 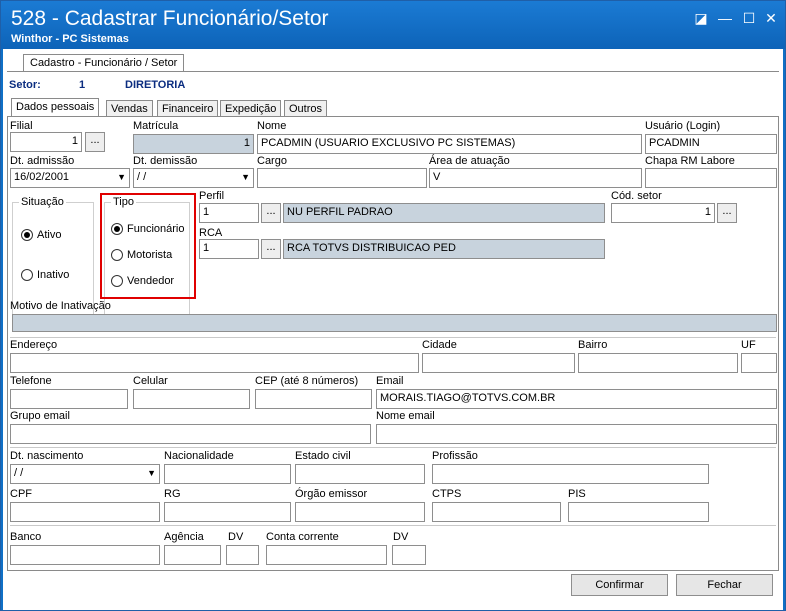 I want to click on uf-input, so click(x=759, y=363).